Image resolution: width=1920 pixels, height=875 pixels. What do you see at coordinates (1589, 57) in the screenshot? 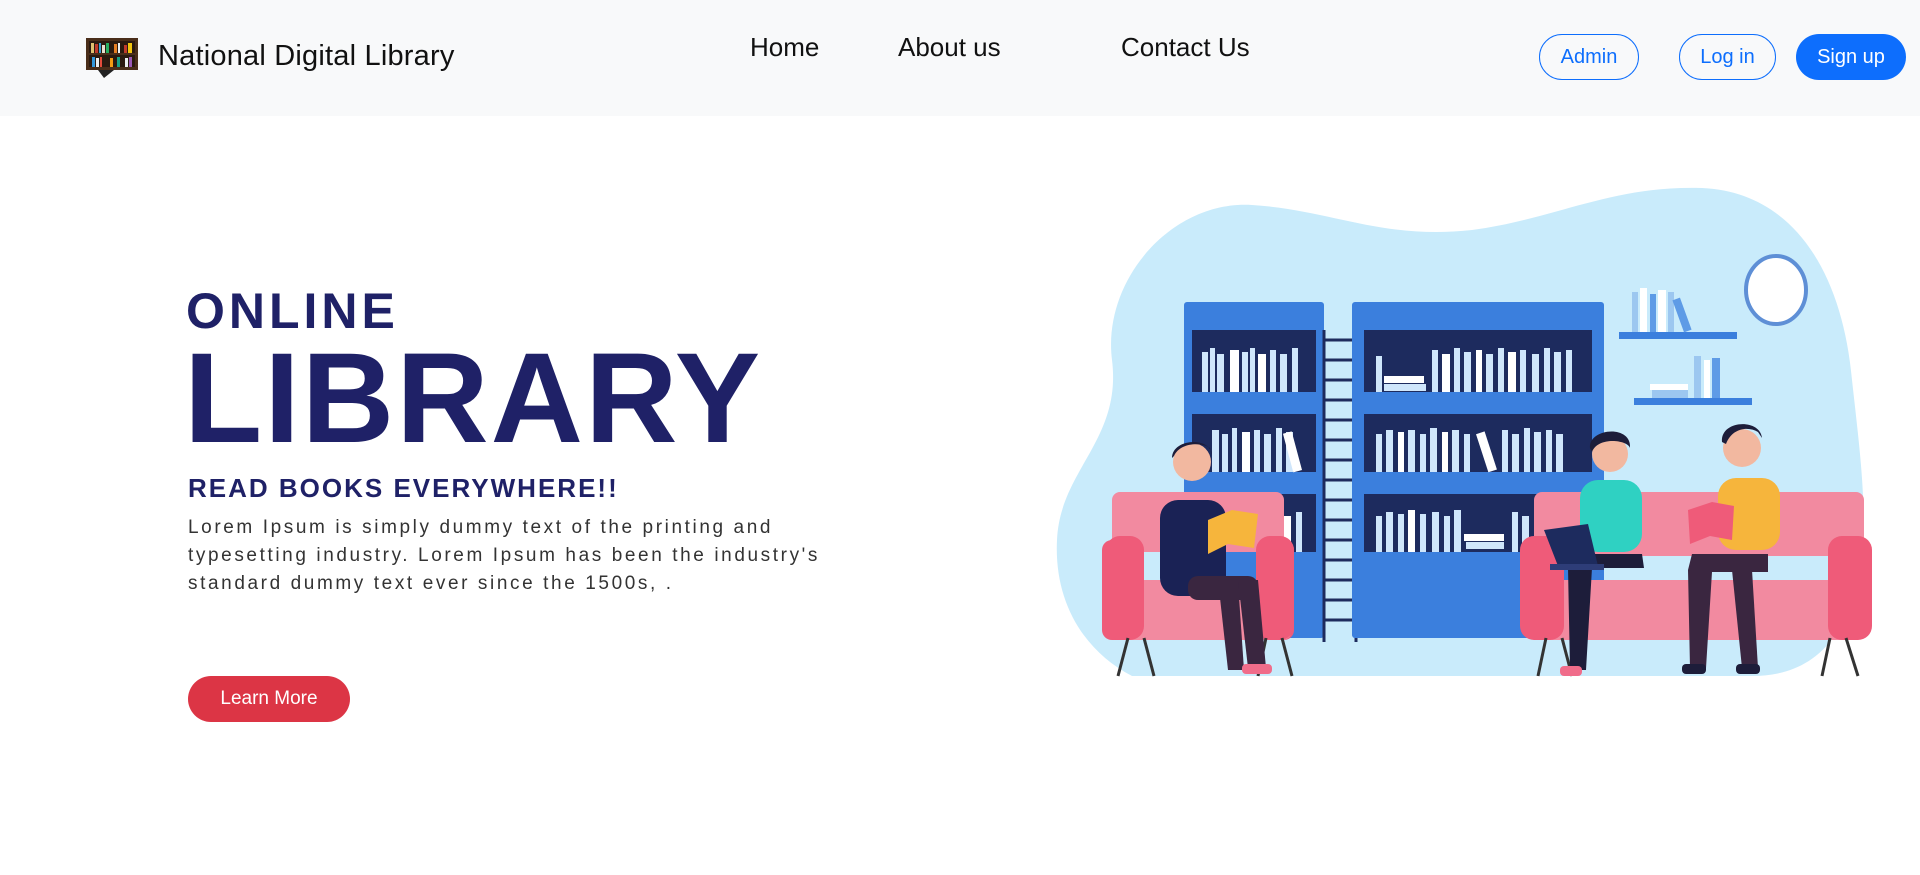
I see `admin-button: Admin` at bounding box center [1589, 57].